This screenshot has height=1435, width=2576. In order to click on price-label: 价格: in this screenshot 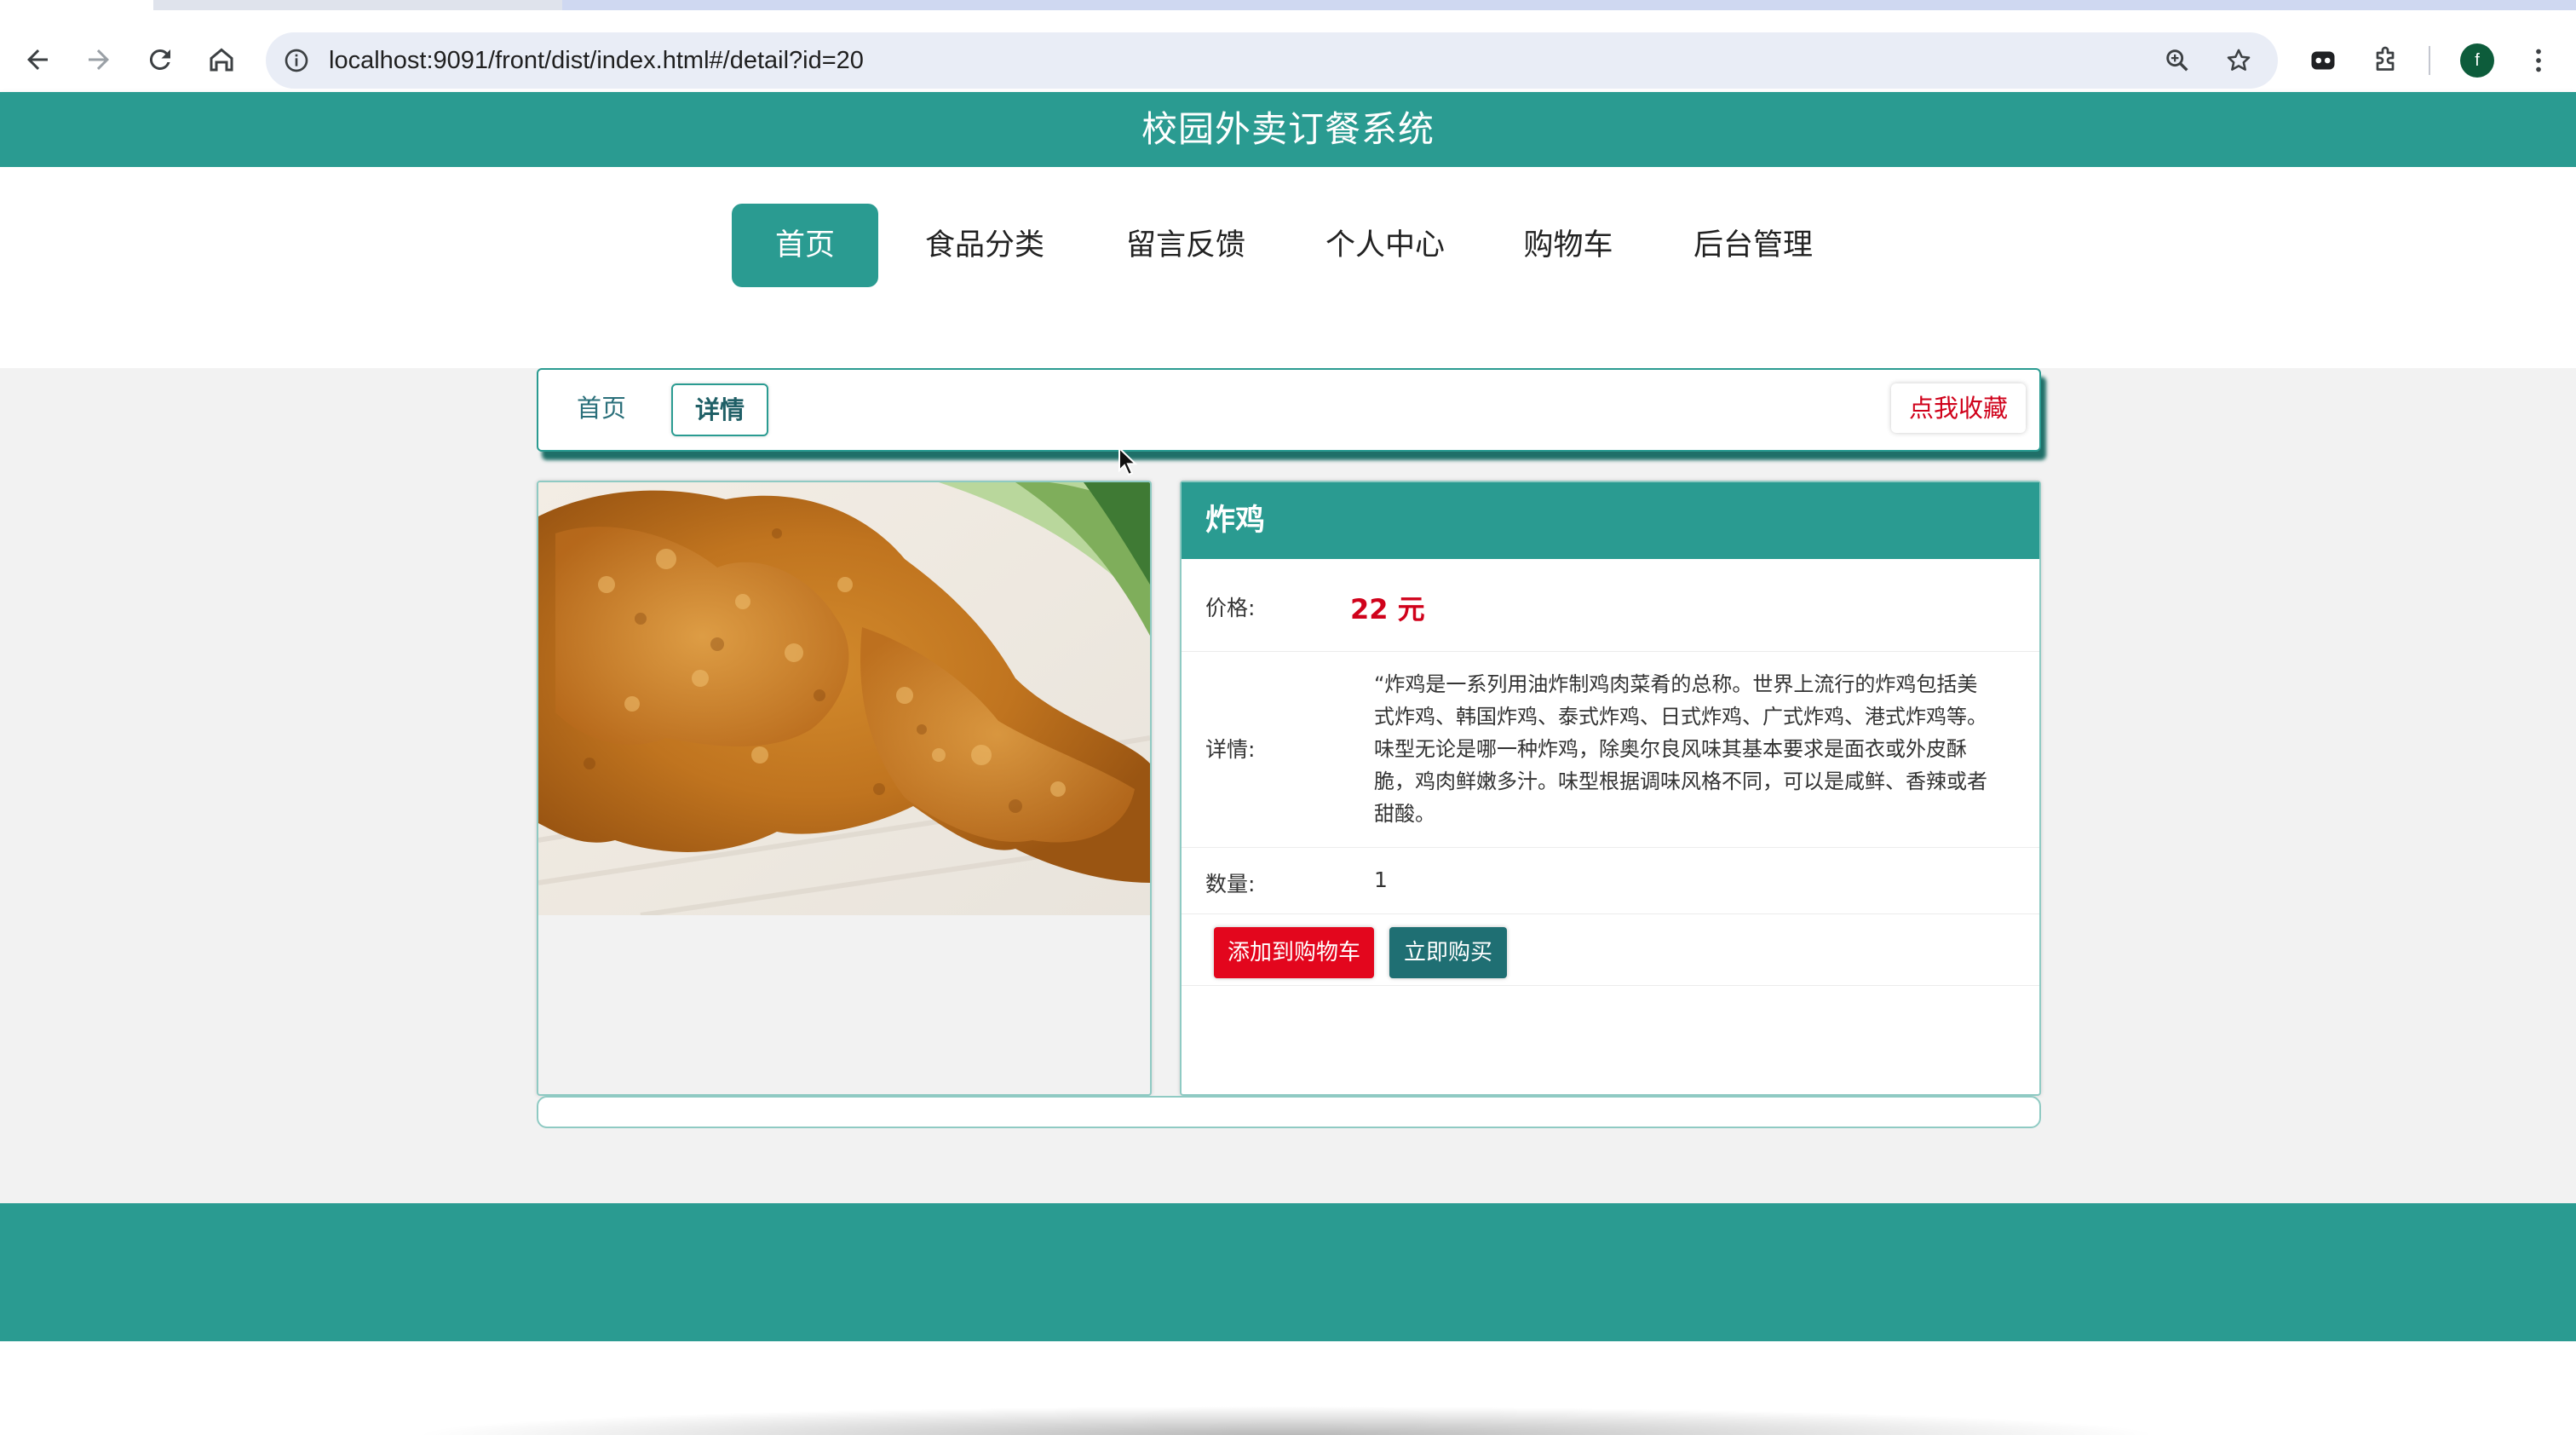, I will do `click(1231, 608)`.